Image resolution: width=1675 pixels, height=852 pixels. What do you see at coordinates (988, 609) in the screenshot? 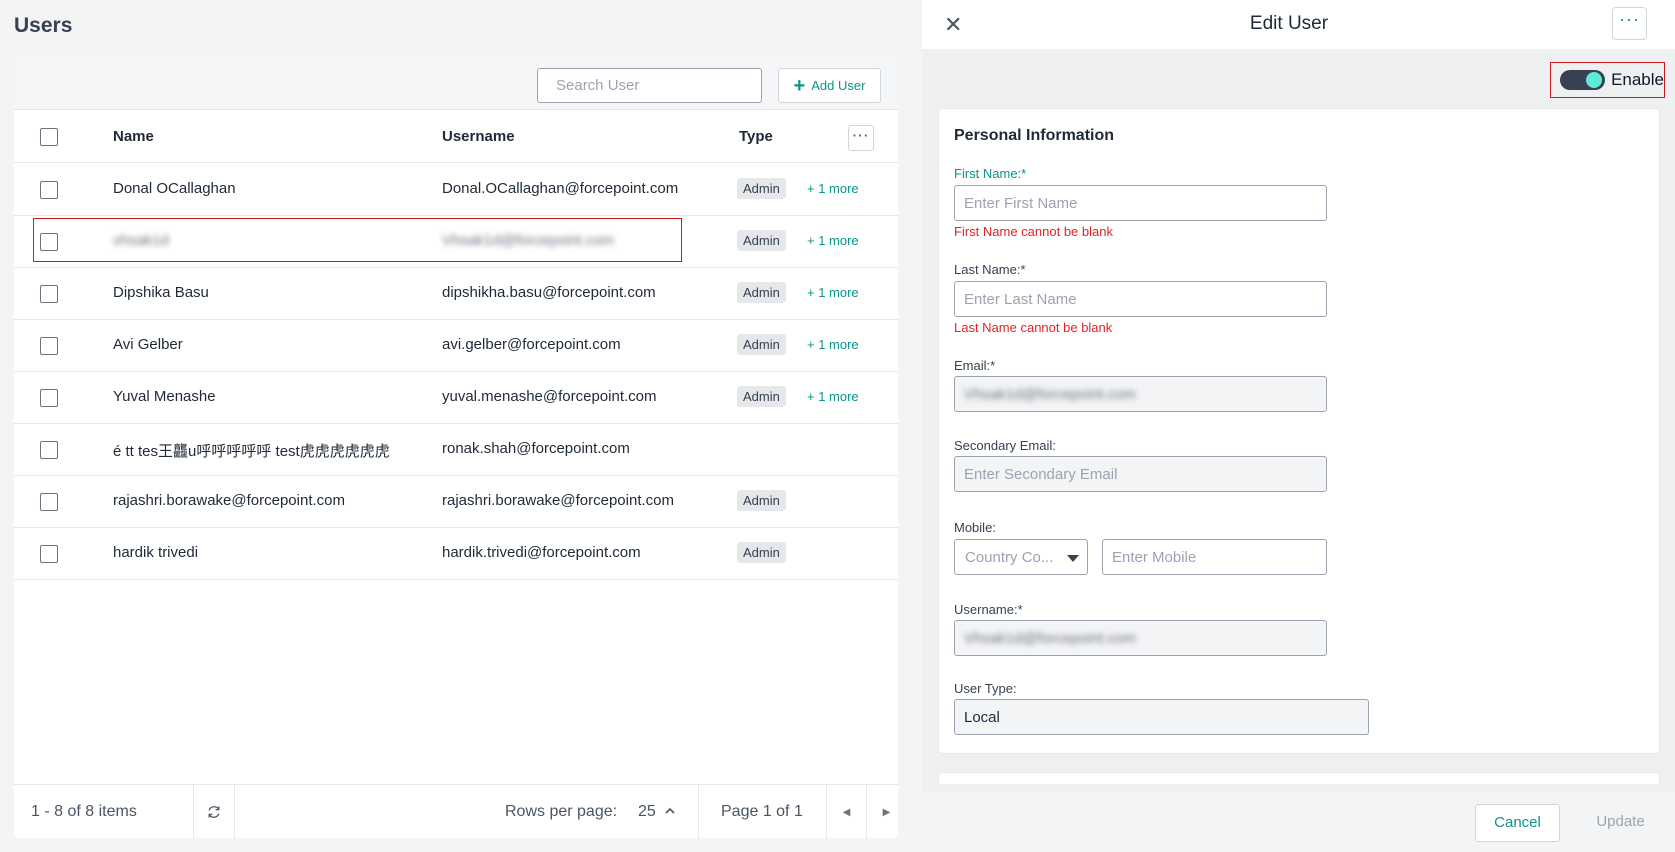
I see `username-label: Username:*` at bounding box center [988, 609].